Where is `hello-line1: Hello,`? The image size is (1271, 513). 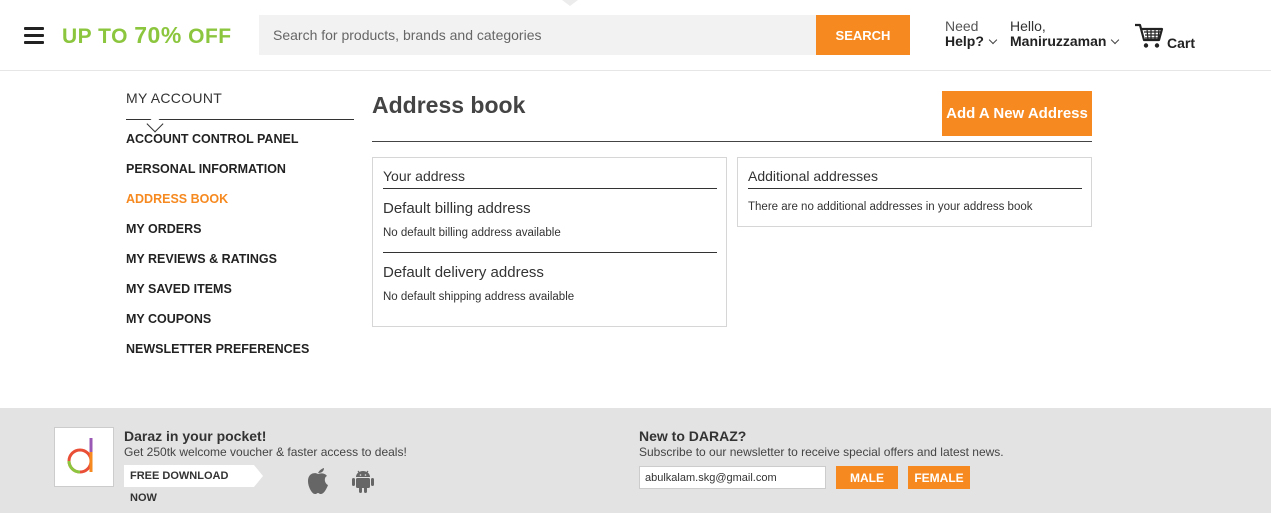
hello-line1: Hello, is located at coordinates (1028, 26).